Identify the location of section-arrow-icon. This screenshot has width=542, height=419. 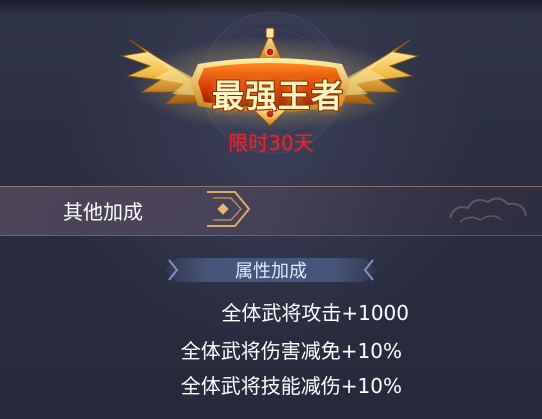
(229, 209).